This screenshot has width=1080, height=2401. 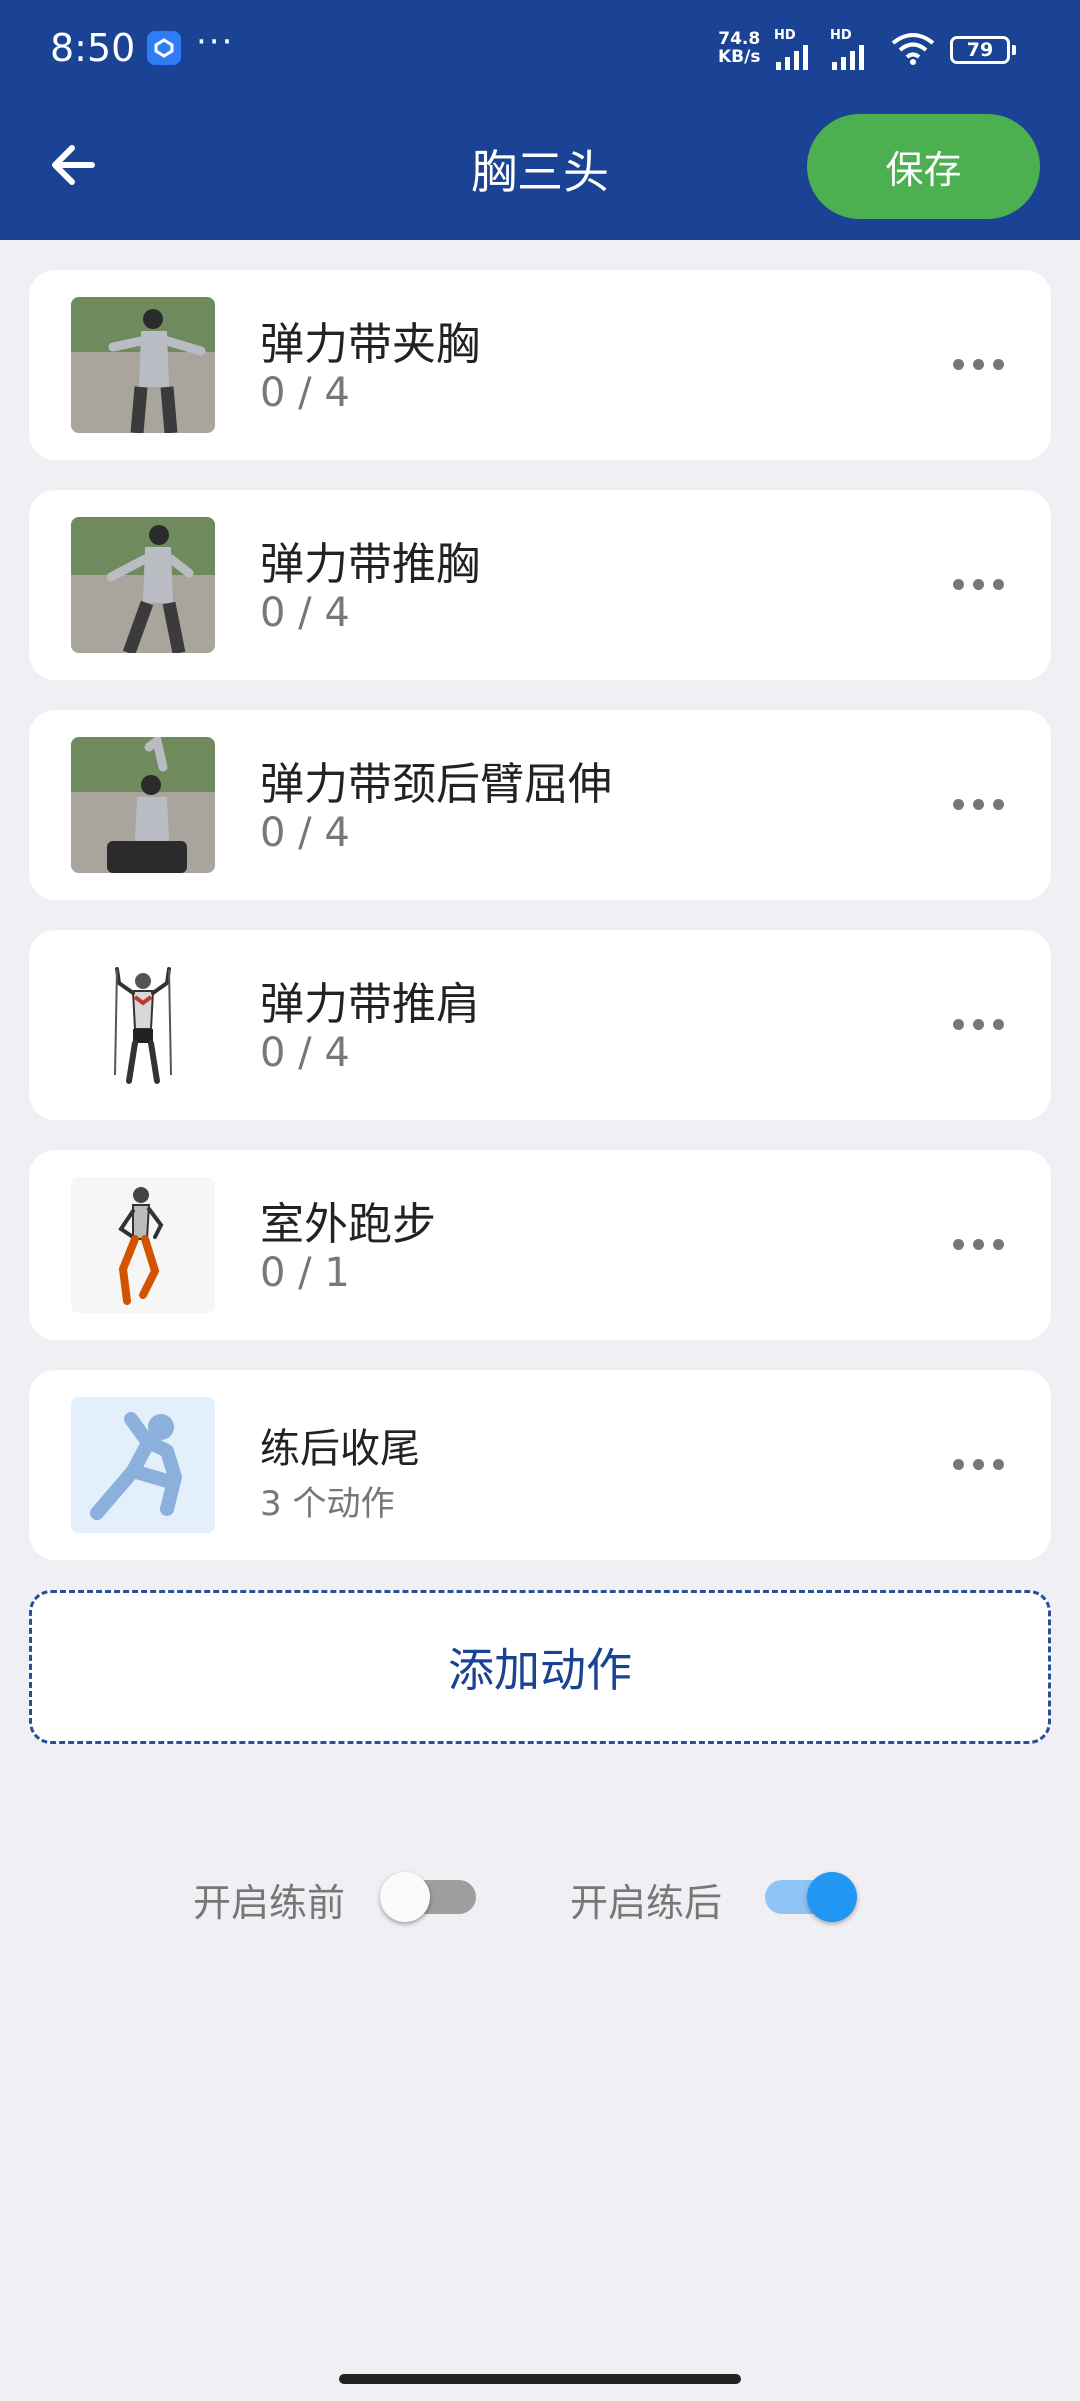 I want to click on app-header: 8:50 ··· 74.8 KB/s HD HD 79 胸三头 保存, so click(x=540, y=120).